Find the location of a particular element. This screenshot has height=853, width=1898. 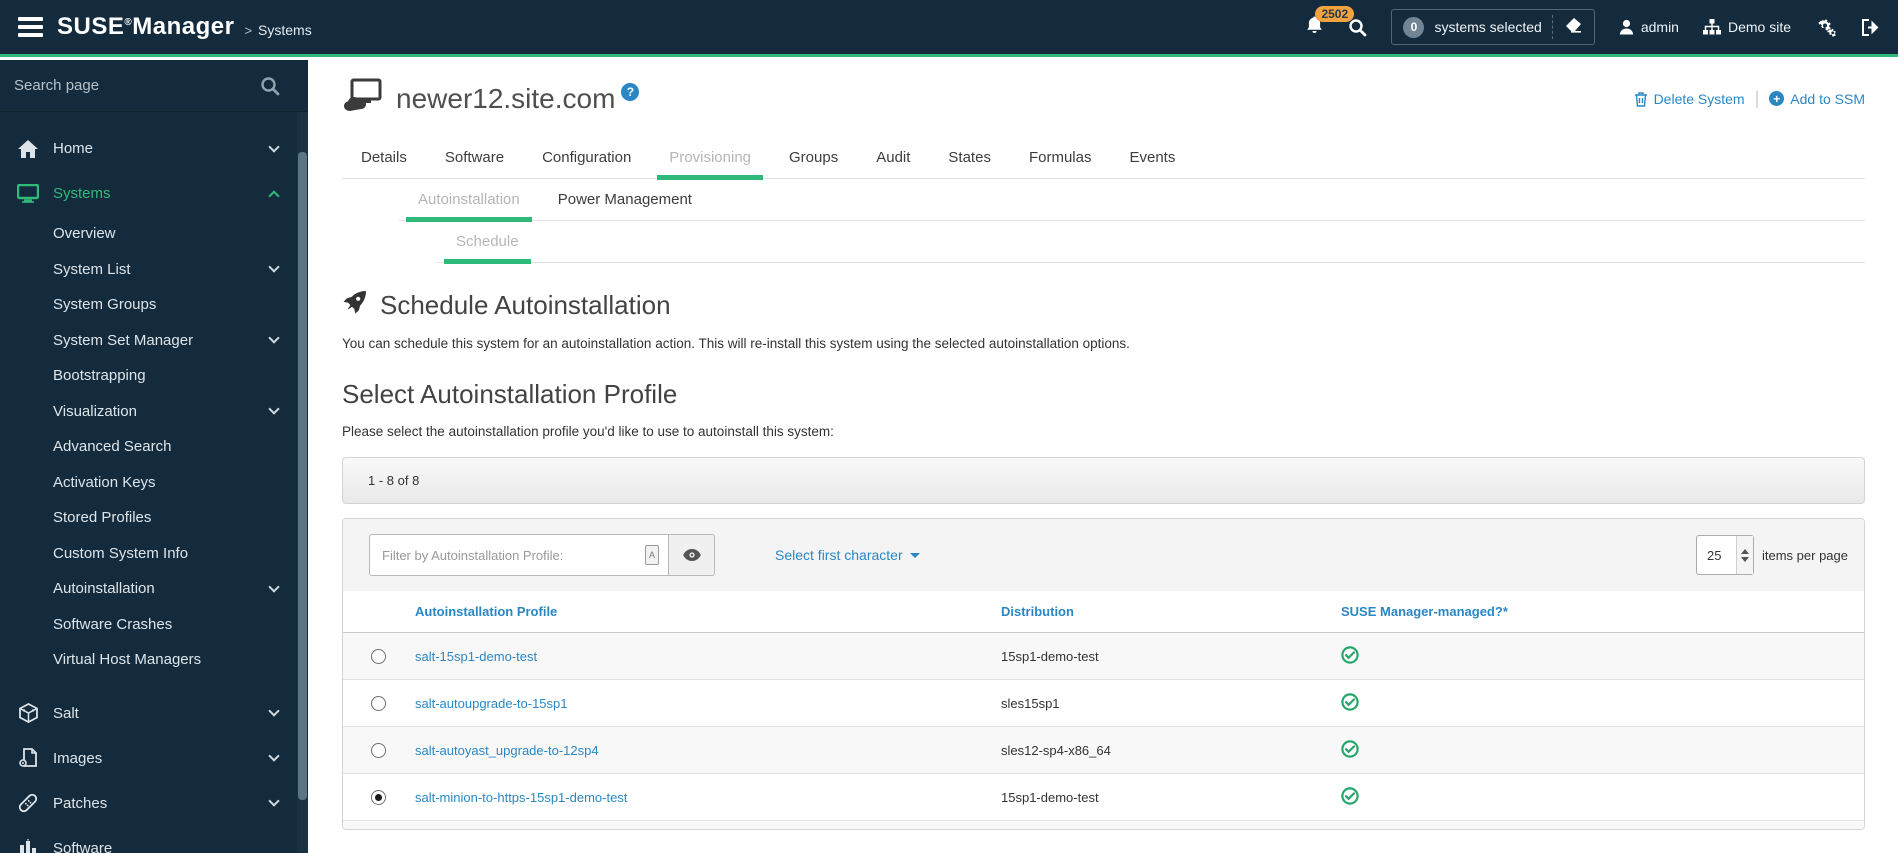

profile-link: salt-autoupgrade-to-15sp1 is located at coordinates (491, 703).